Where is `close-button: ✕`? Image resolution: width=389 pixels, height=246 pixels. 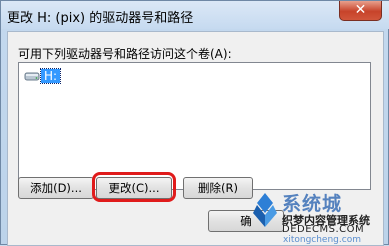
close-button: ✕ is located at coordinates (360, 11).